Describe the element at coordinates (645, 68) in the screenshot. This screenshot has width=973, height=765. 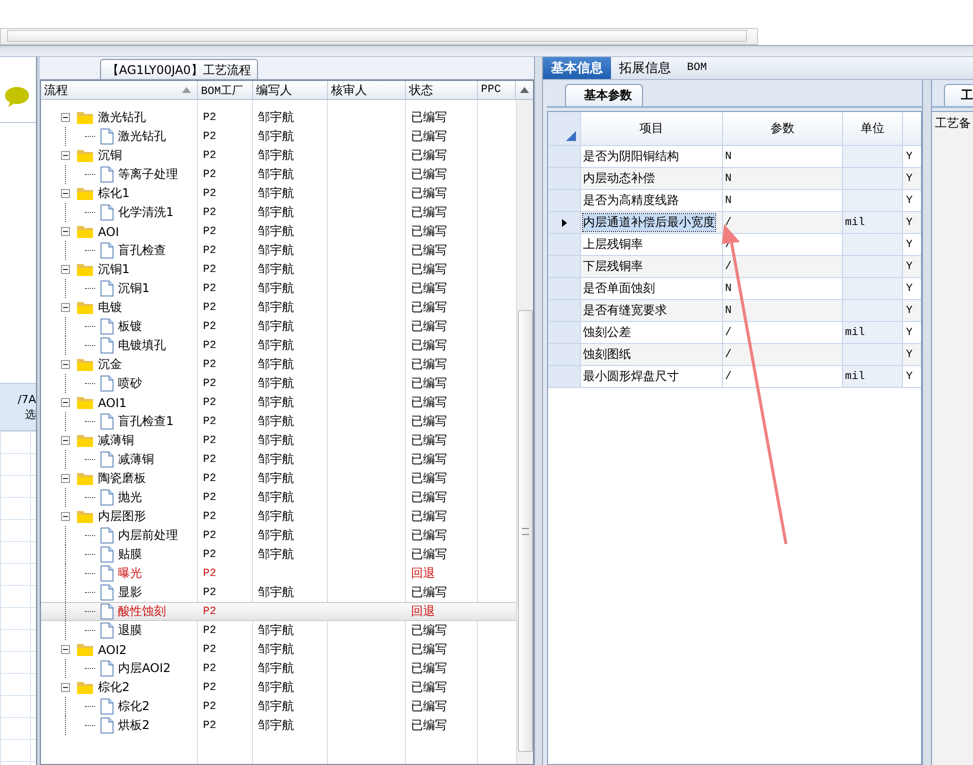
I see `tab: 拓展信息` at that location.